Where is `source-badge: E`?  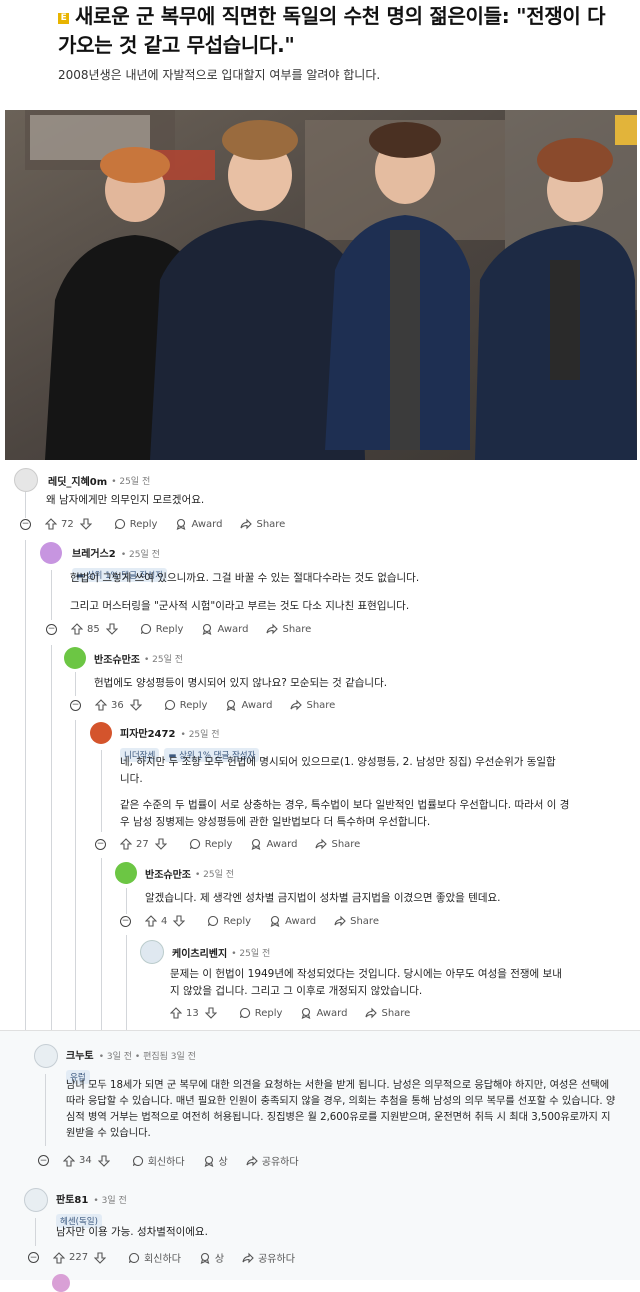 source-badge: E is located at coordinates (63, 18).